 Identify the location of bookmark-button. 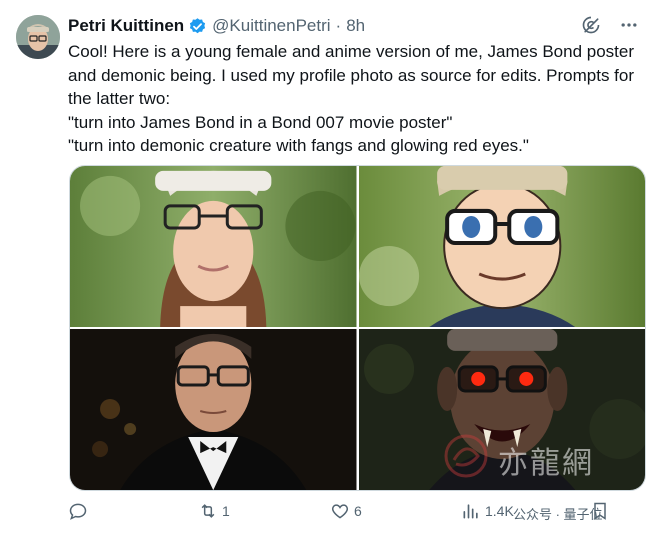
(600, 511).